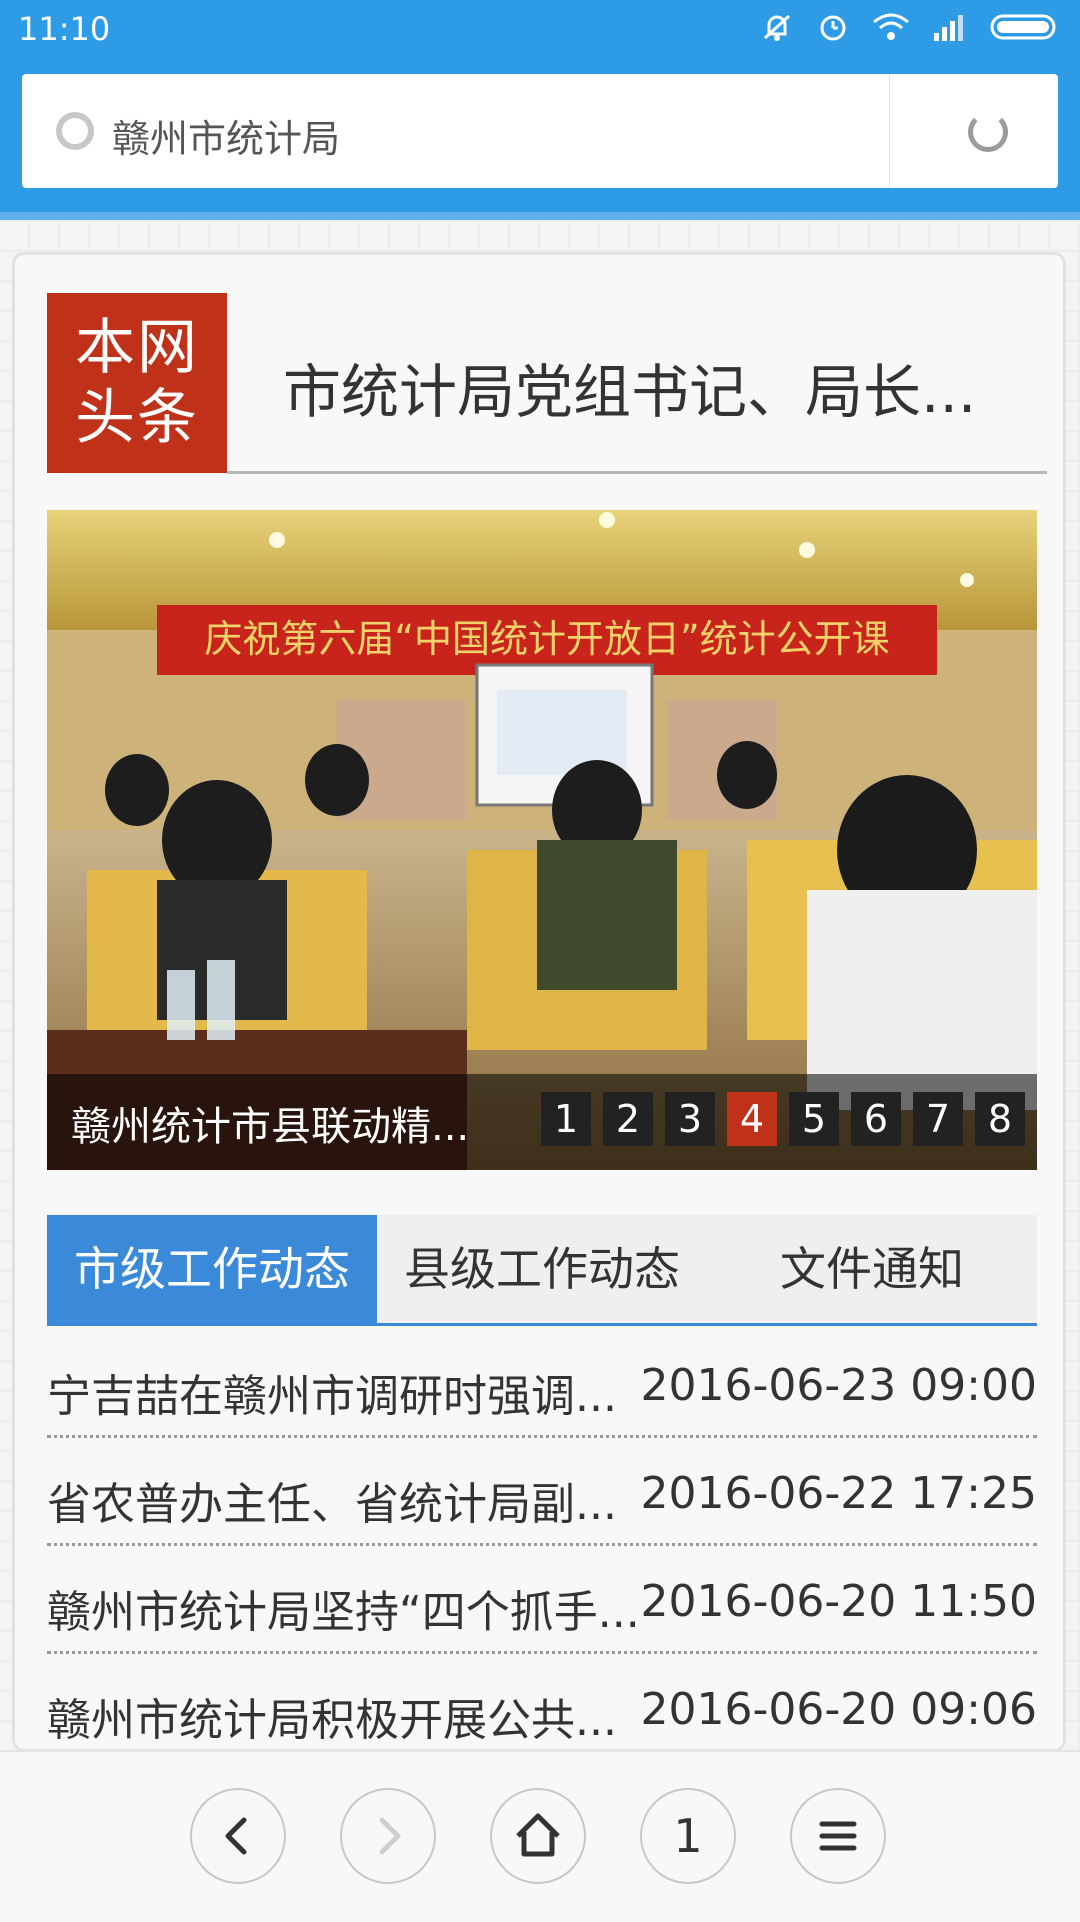 The image size is (1080, 1922). Describe the element at coordinates (64, 29) in the screenshot. I see `status-time: 11:10` at that location.